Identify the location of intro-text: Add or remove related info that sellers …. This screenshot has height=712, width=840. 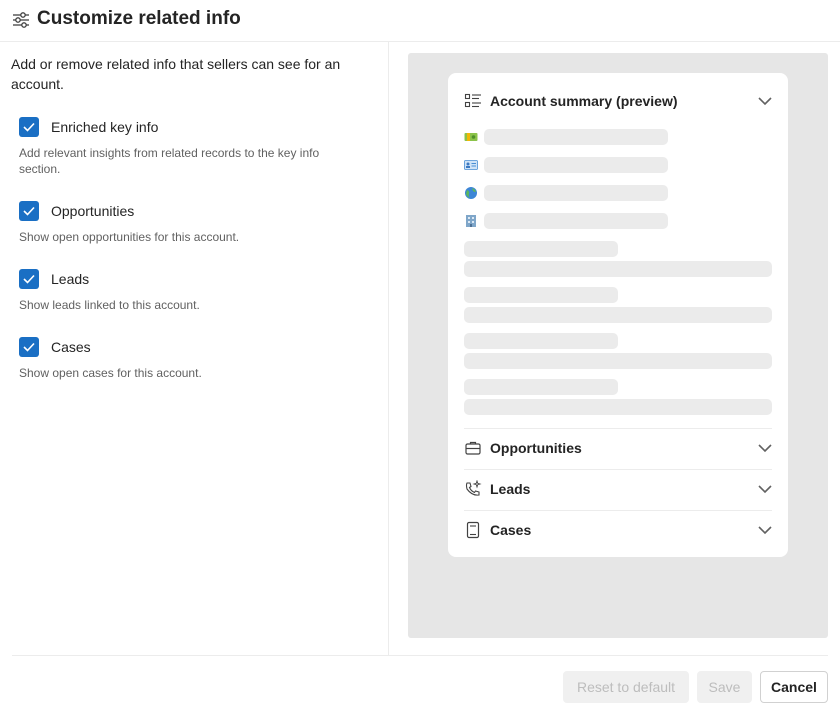
(176, 74).